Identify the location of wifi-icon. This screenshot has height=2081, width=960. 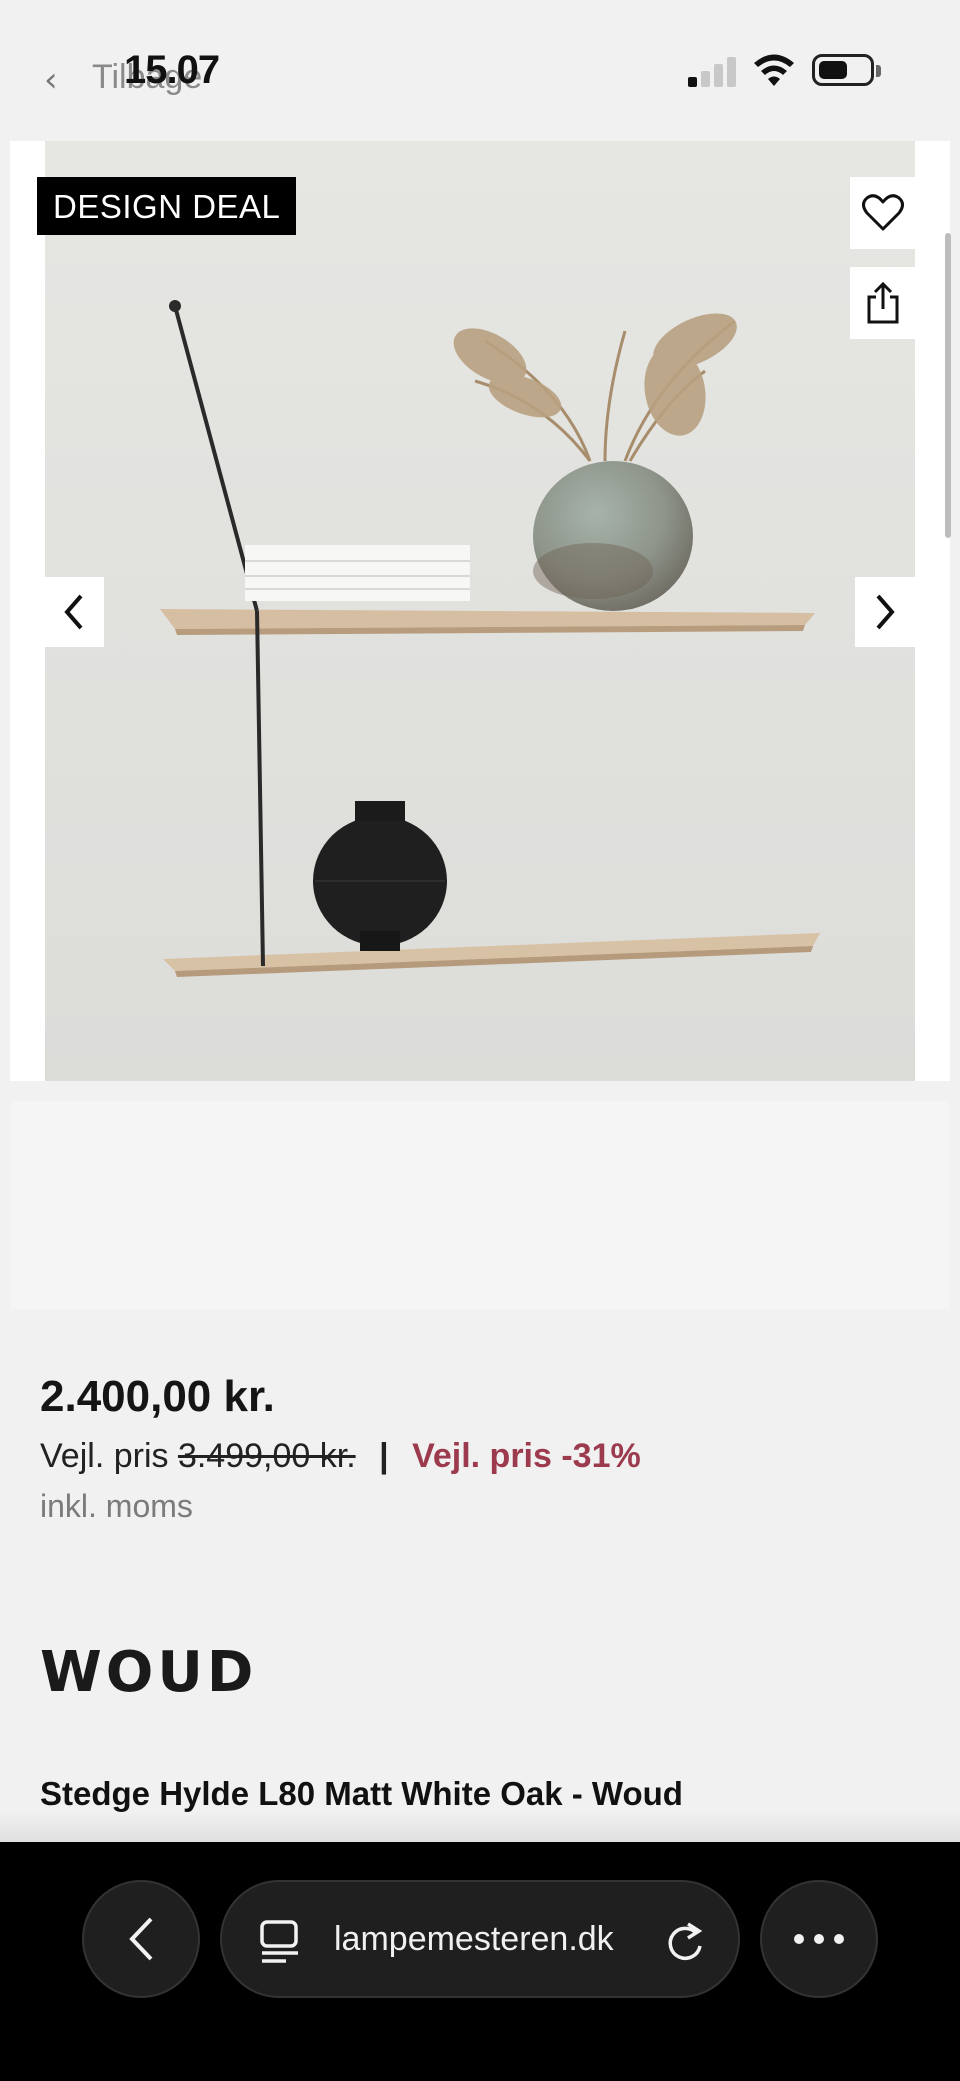
(774, 70).